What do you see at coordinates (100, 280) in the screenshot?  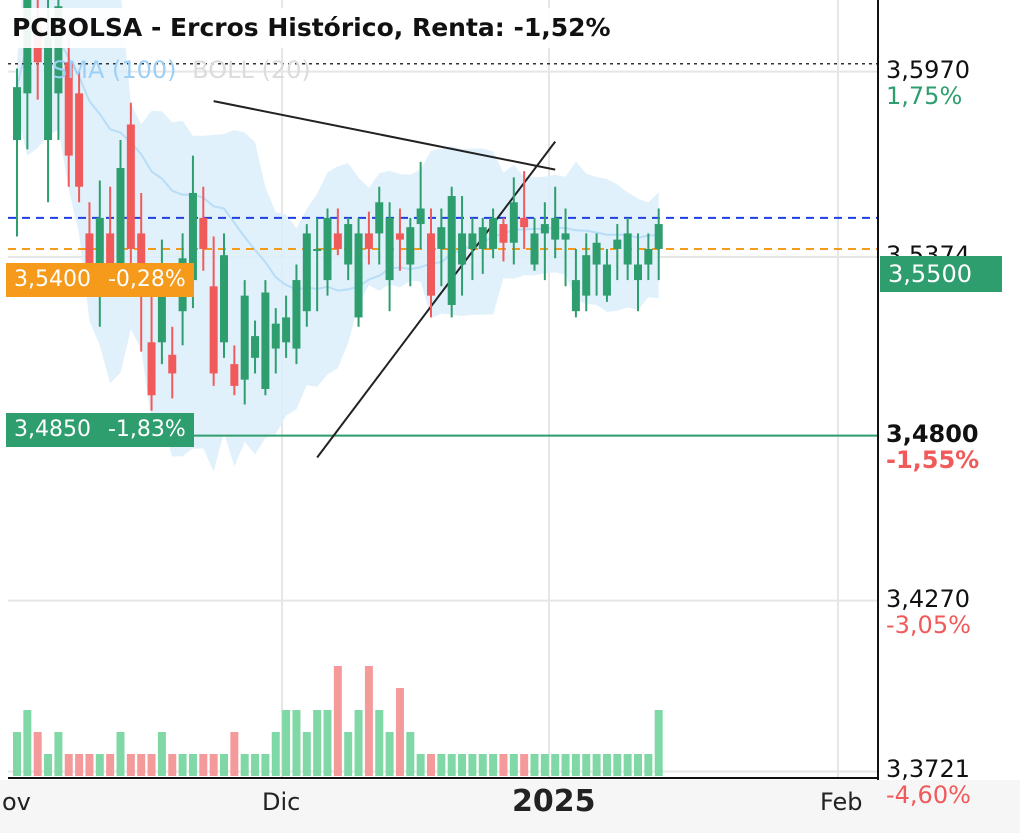 I see `orange-level-tag: 3,5400 -0,28%` at bounding box center [100, 280].